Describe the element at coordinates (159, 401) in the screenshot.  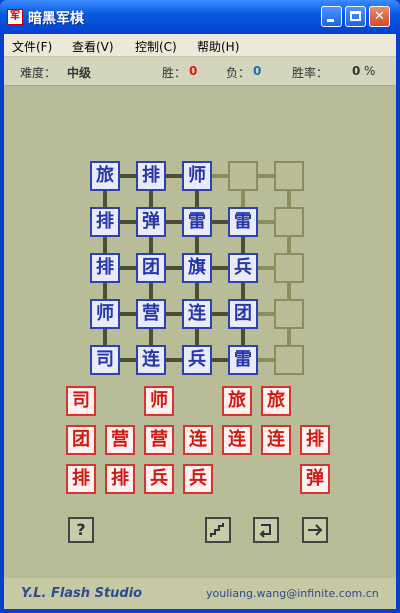
I see `reserve-piece: 师` at that location.